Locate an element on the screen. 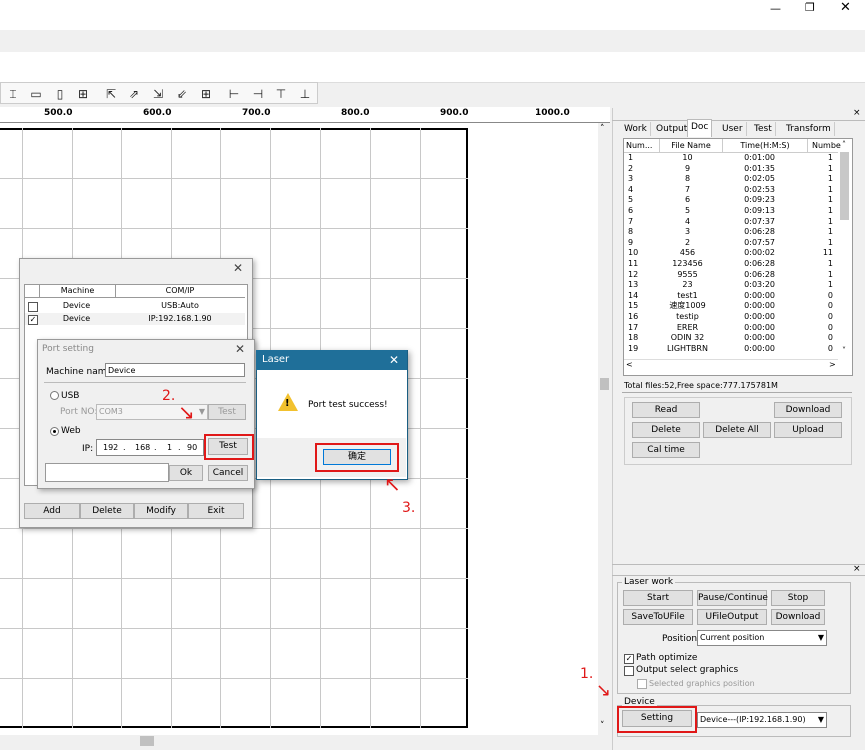  start-button: Start is located at coordinates (658, 598).